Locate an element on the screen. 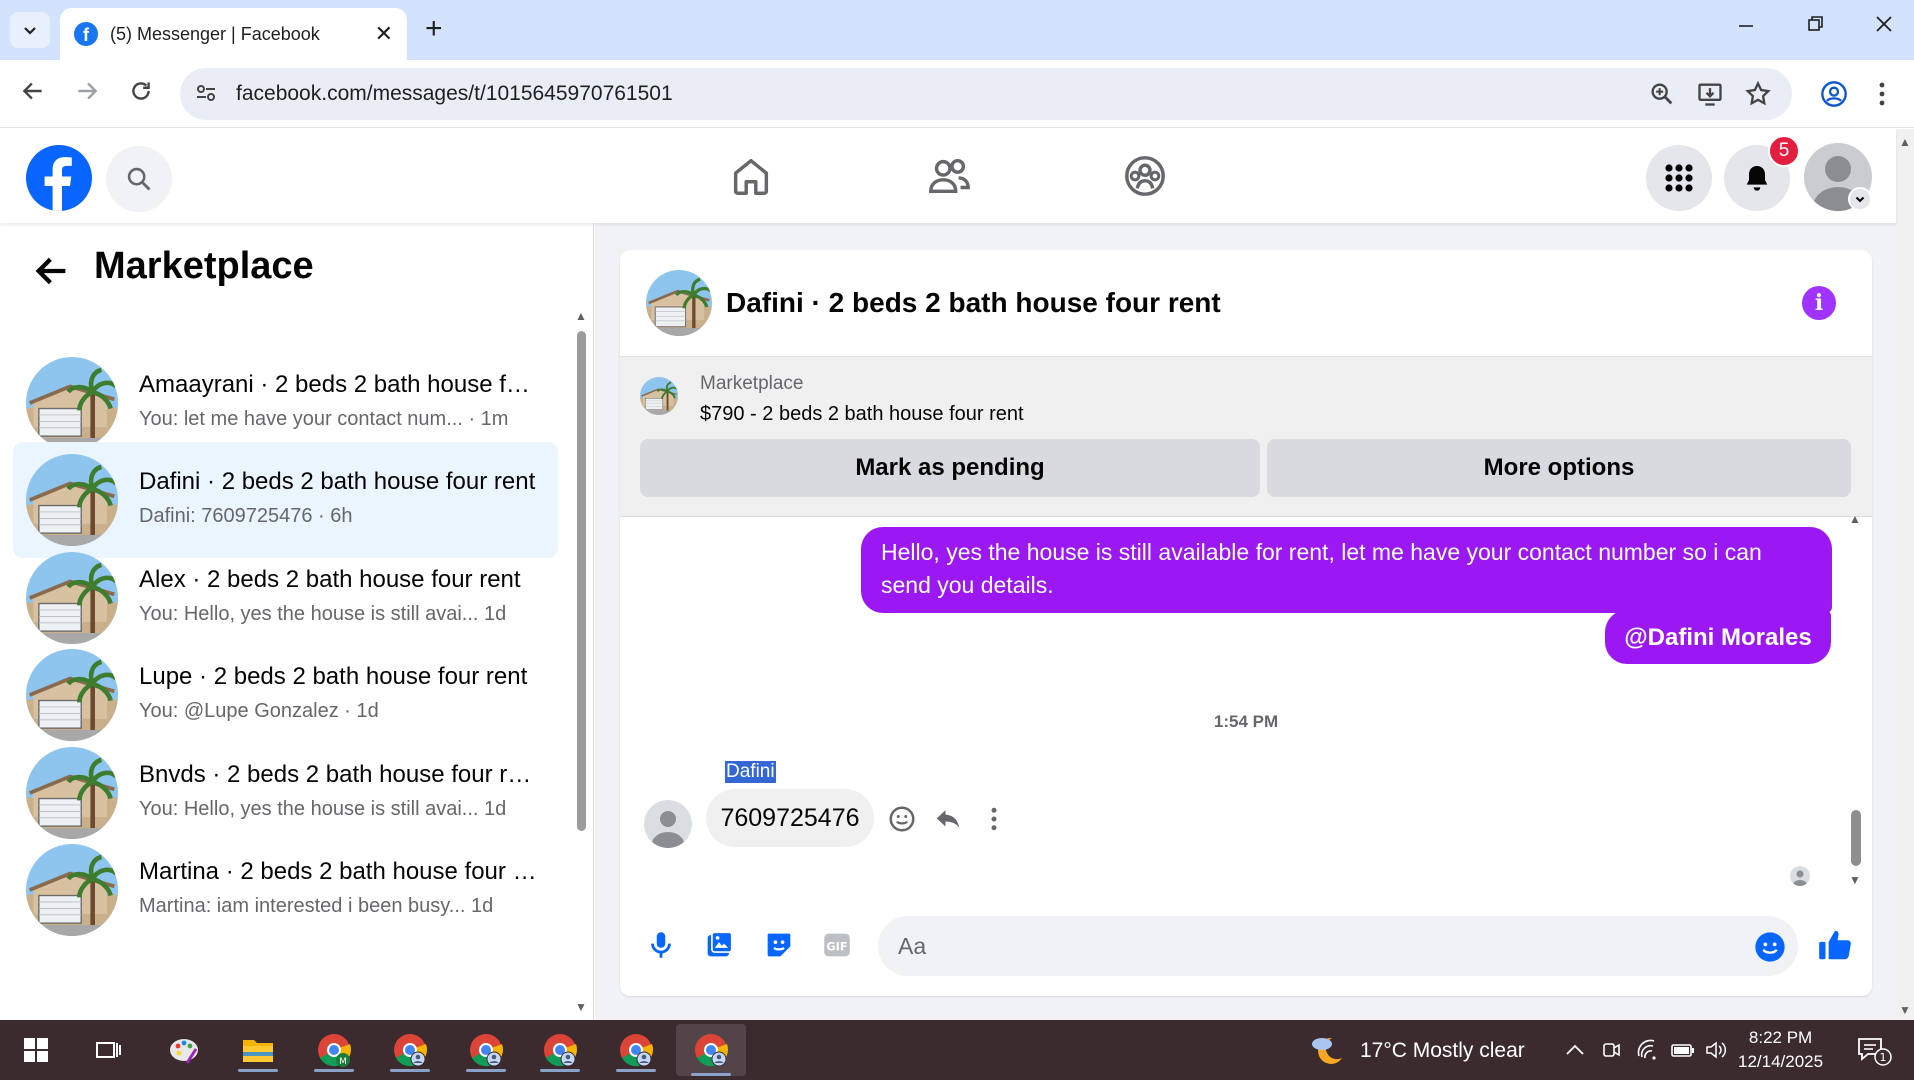 The image size is (1914, 1080). close-tab-icon: ✕ is located at coordinates (384, 34).